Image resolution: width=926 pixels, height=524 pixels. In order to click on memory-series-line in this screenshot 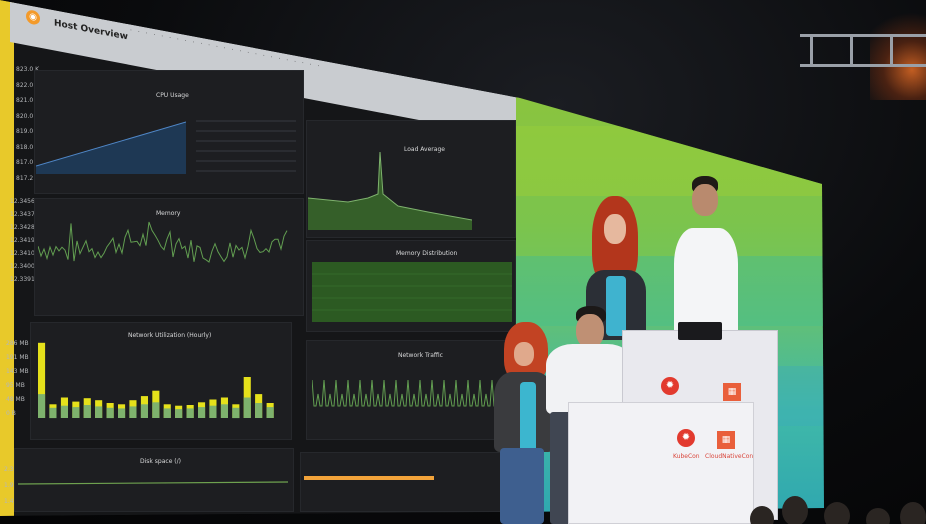, I will do `click(163, 242)`.